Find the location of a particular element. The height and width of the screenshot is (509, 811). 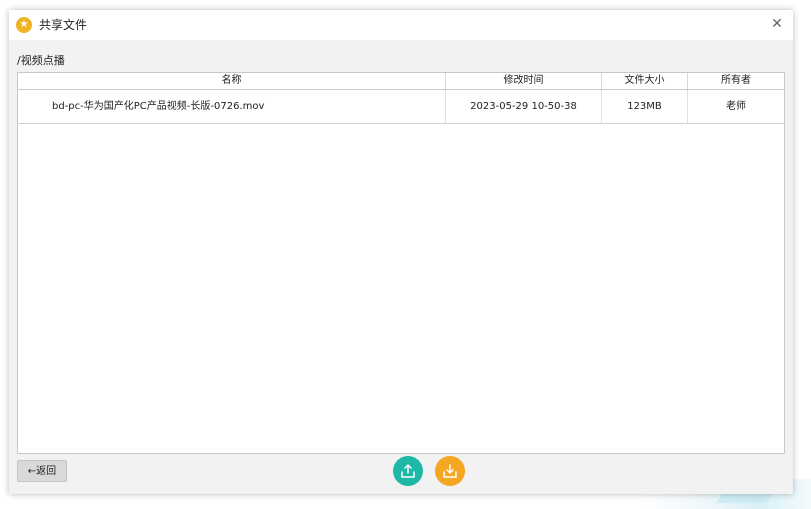

column-header-size: 文件大小 is located at coordinates (645, 81).